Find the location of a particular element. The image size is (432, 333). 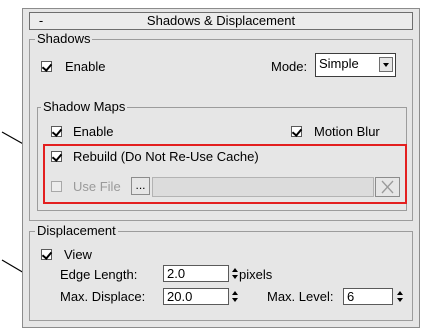

x-icon is located at coordinates (387, 187).